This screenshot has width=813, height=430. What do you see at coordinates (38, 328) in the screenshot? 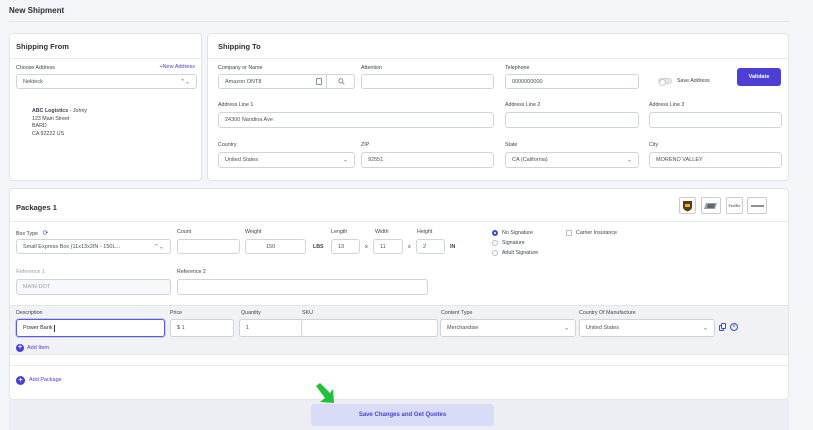
I see `description-value: Power Bank` at bounding box center [38, 328].